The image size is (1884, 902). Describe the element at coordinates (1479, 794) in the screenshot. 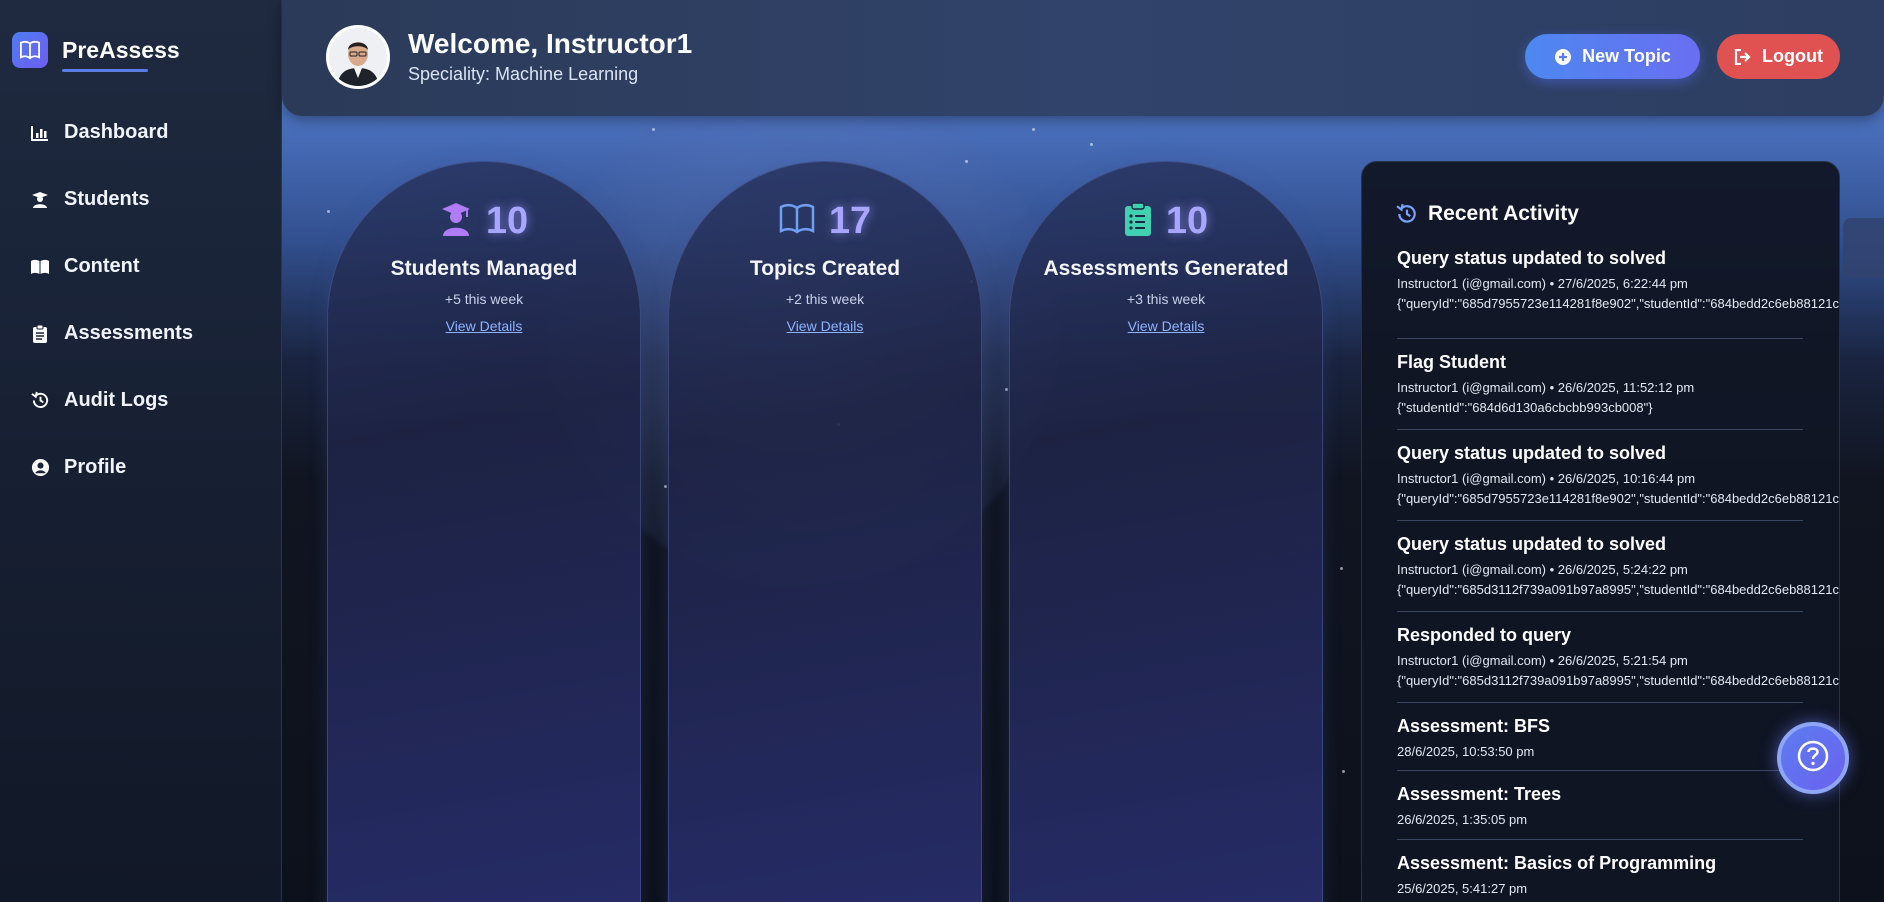

I see `activity-title: Assessment: Trees` at that location.